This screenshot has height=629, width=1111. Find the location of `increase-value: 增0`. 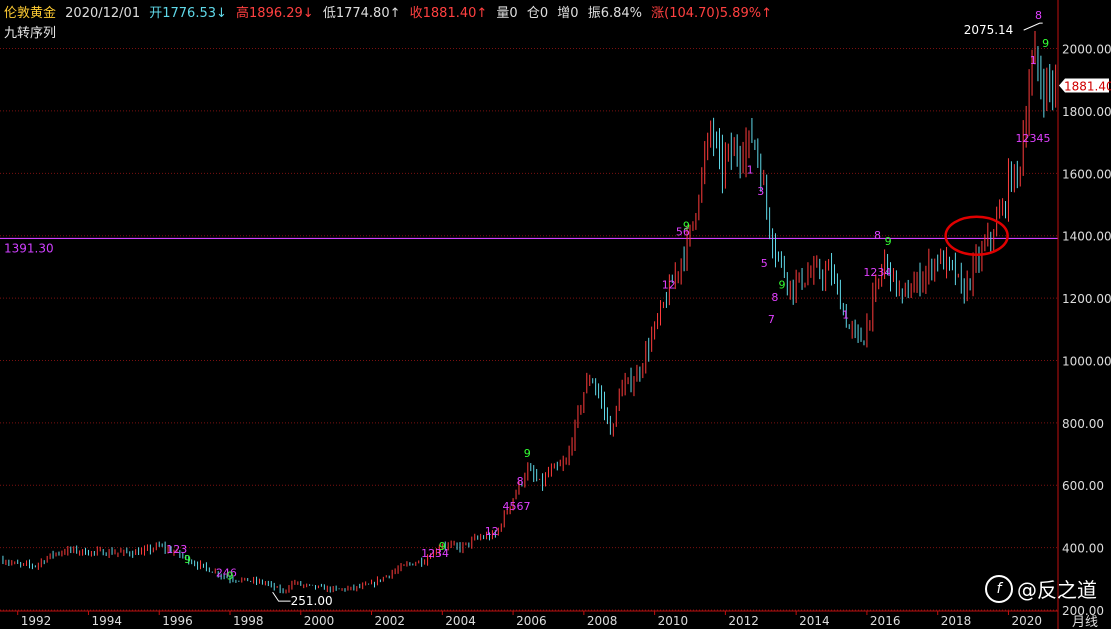

increase-value: 增0 is located at coordinates (568, 13).